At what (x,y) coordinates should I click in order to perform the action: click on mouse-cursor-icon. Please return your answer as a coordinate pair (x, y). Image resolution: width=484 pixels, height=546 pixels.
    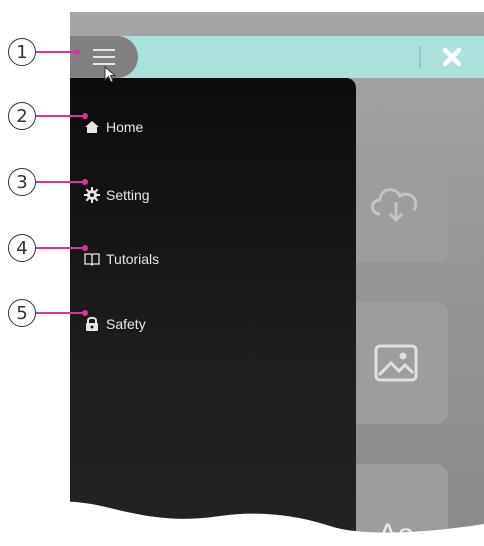
    Looking at the image, I should click on (110, 74).